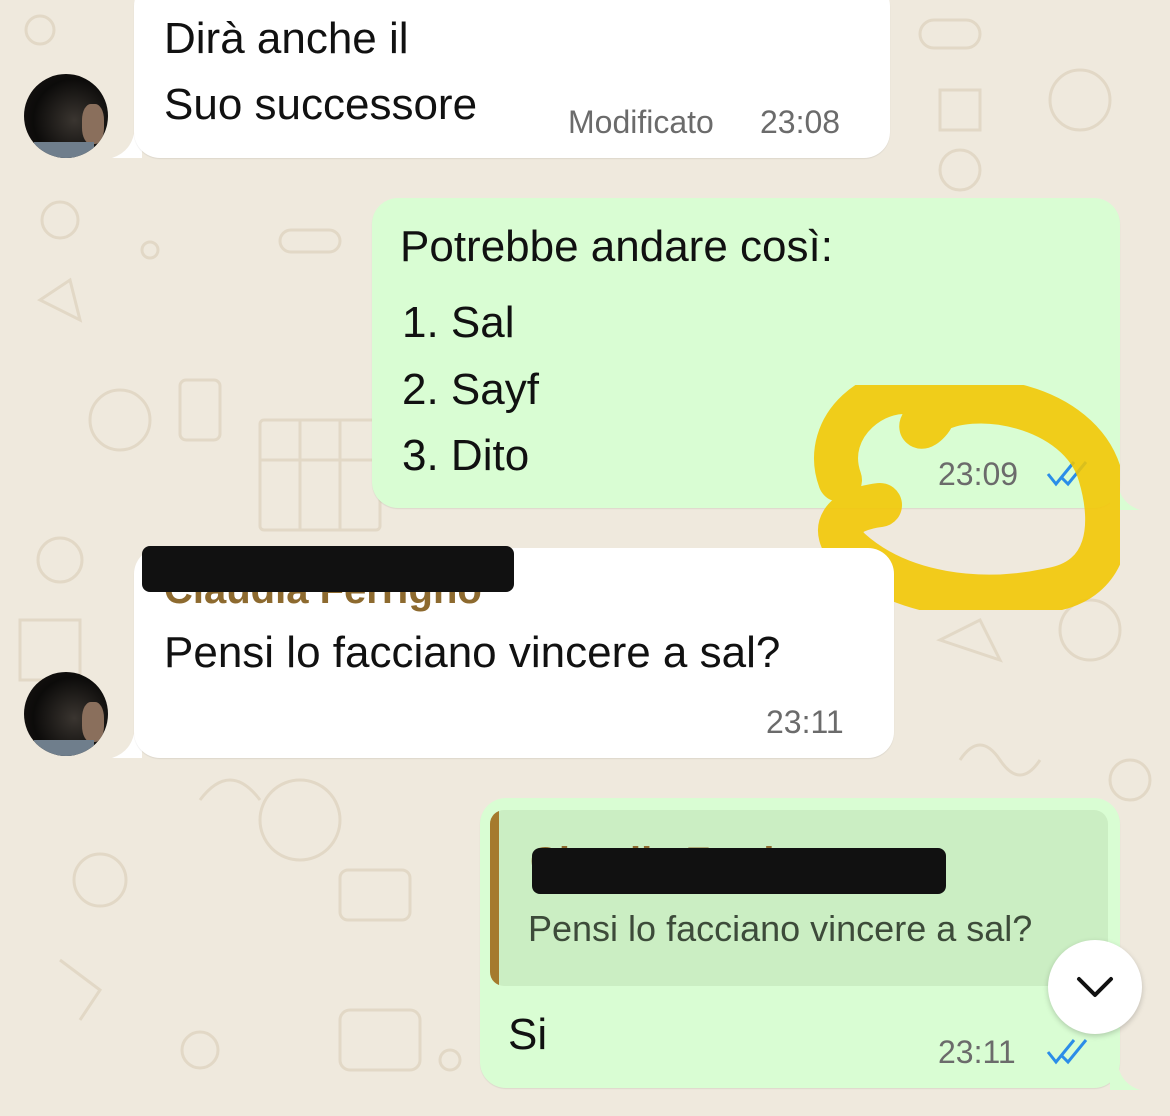 This screenshot has width=1170, height=1116. What do you see at coordinates (978, 474) in the screenshot?
I see `message-time: 23:09` at bounding box center [978, 474].